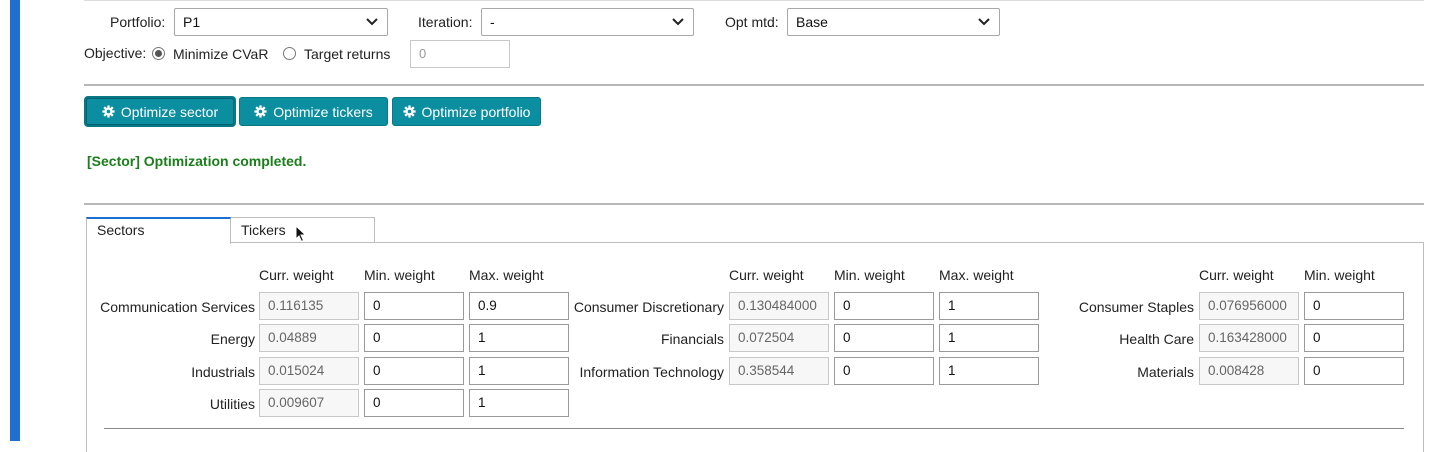 The width and height of the screenshot is (1440, 452). What do you see at coordinates (221, 54) in the screenshot?
I see `radio-minimize-cvar-label: Minimize CVaR` at bounding box center [221, 54].